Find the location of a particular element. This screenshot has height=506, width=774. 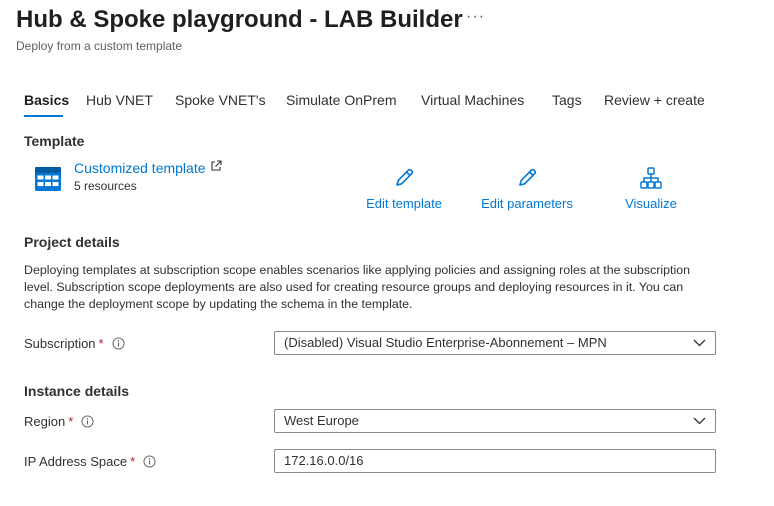

region-value: West Europe is located at coordinates (321, 420).